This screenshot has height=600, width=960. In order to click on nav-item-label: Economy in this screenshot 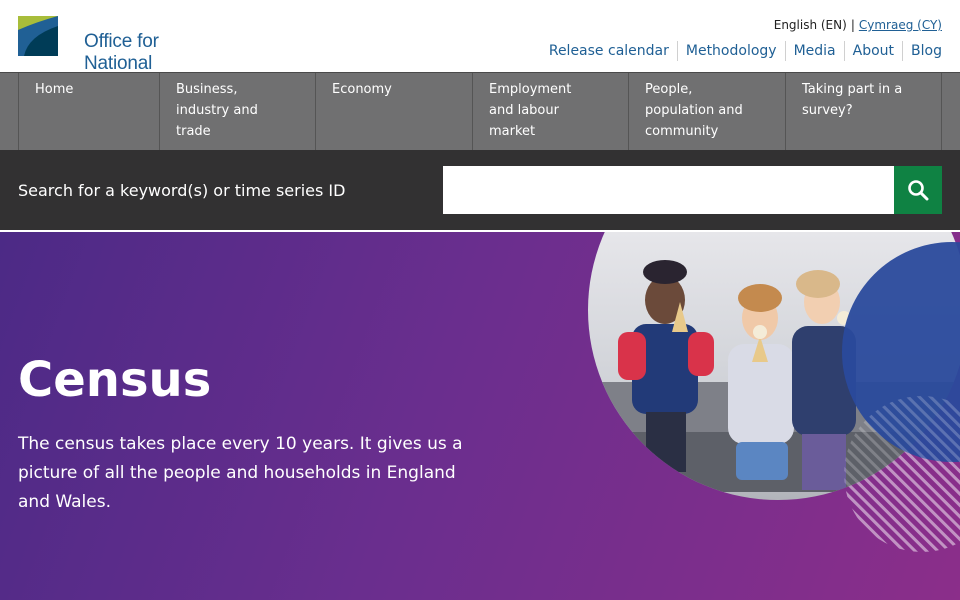, I will do `click(362, 89)`.